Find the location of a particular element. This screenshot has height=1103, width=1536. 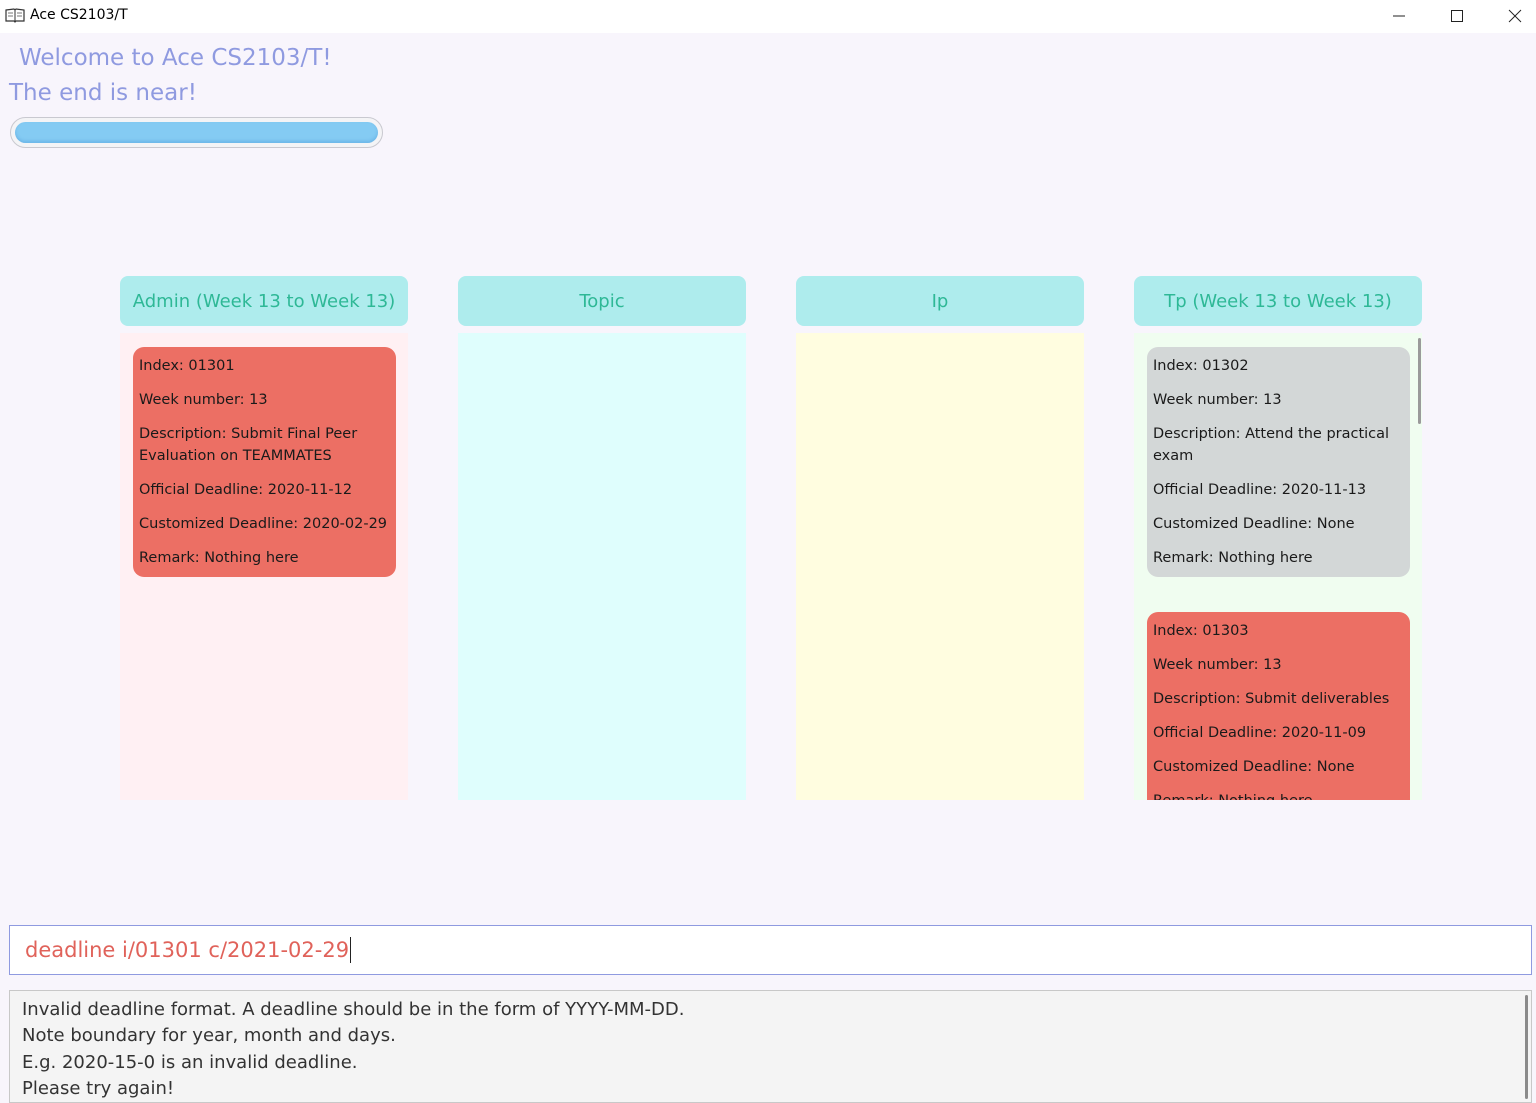

command-input-text: deadline i/01301 c/2021-02-29 is located at coordinates (187, 950).